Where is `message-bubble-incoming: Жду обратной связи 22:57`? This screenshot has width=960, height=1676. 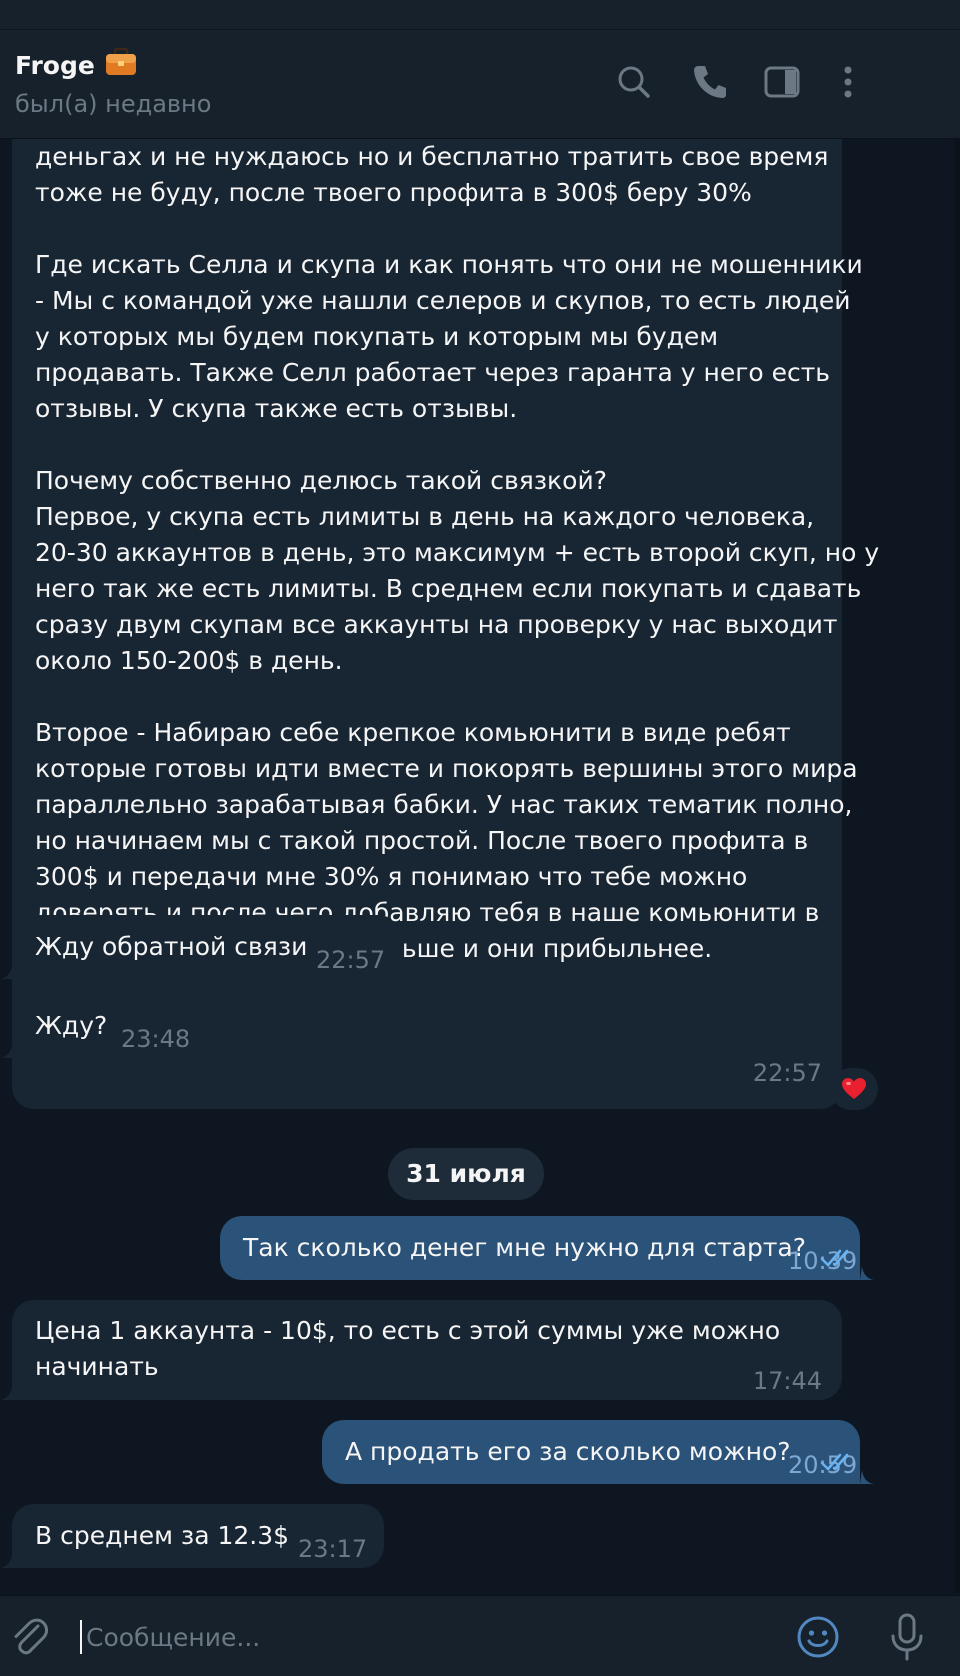 message-bubble-incoming: Жду обратной связи 22:57 is located at coordinates (206, 947).